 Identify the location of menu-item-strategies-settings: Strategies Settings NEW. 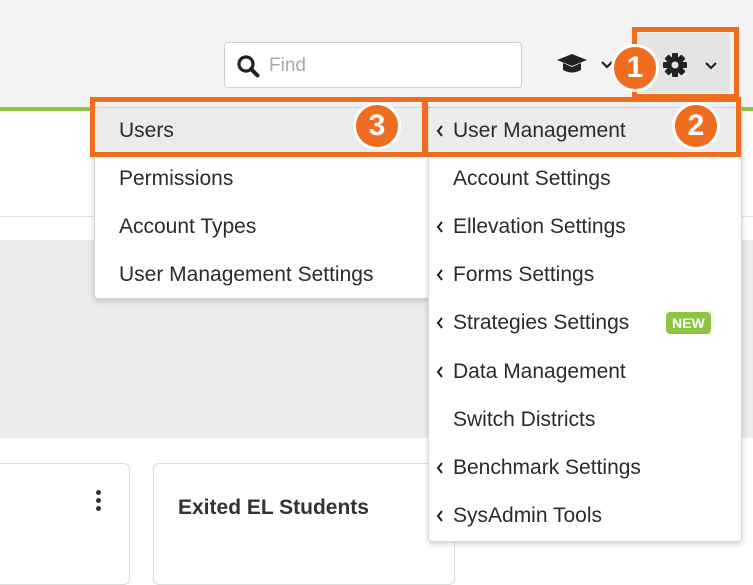
(585, 323).